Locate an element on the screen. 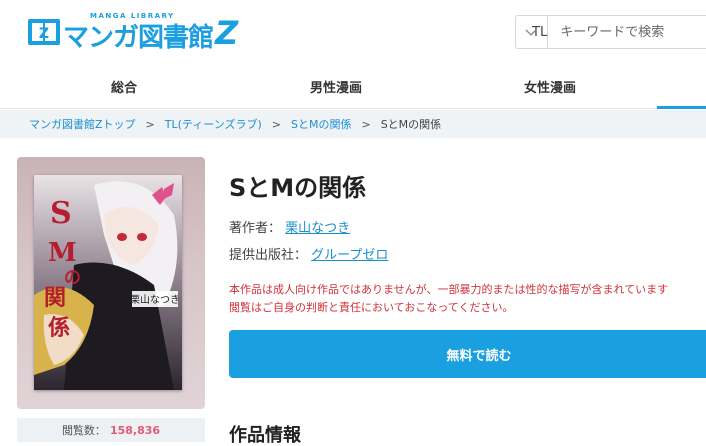  work-info-heading: 作品情報 is located at coordinates (265, 435).